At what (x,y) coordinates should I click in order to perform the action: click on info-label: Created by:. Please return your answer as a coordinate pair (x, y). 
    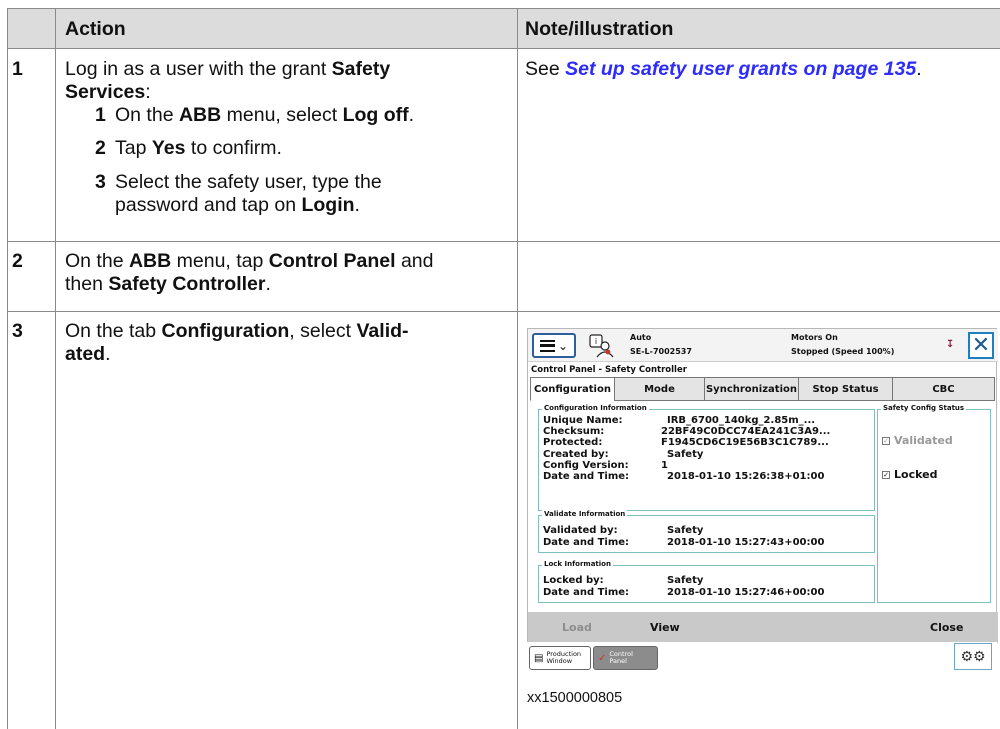
    Looking at the image, I should click on (576, 454).